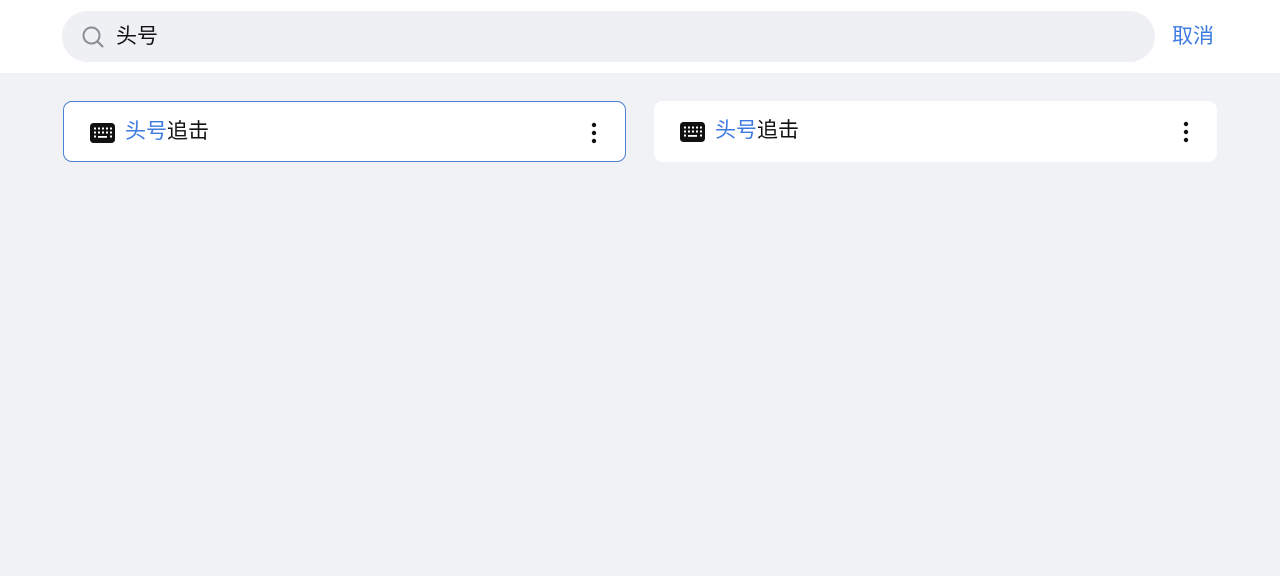 The image size is (1280, 576). What do you see at coordinates (1193, 36) in the screenshot?
I see `cancel-button: 取消` at bounding box center [1193, 36].